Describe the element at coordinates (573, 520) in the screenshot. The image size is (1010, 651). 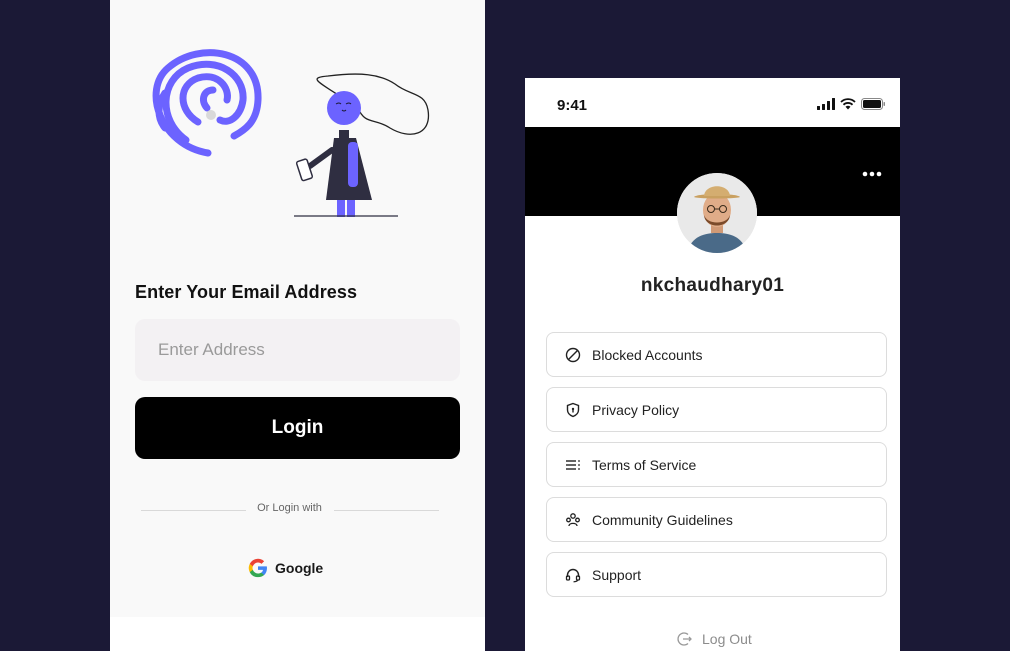
I see `community-icon` at that location.